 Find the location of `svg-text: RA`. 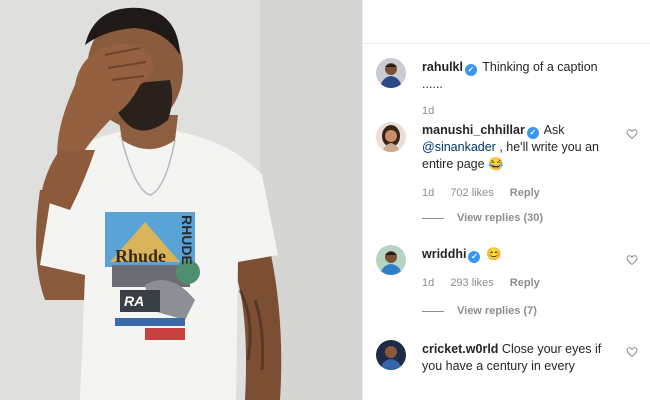

svg-text: RA is located at coordinates (134, 301).